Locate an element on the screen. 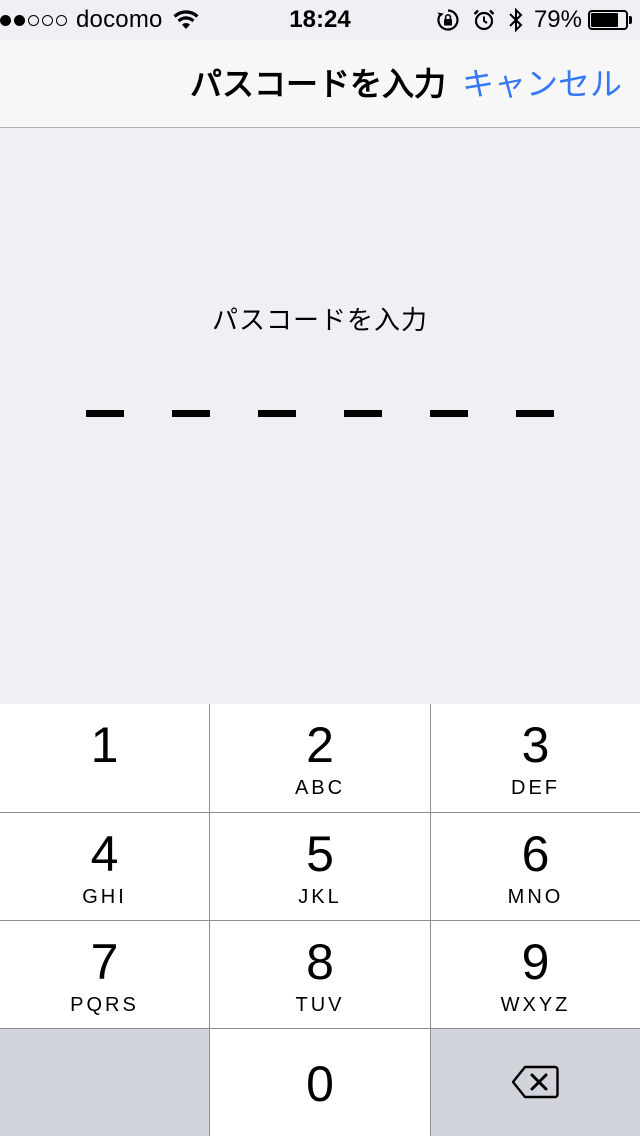  key-7: 7 PQRS is located at coordinates (104, 974).